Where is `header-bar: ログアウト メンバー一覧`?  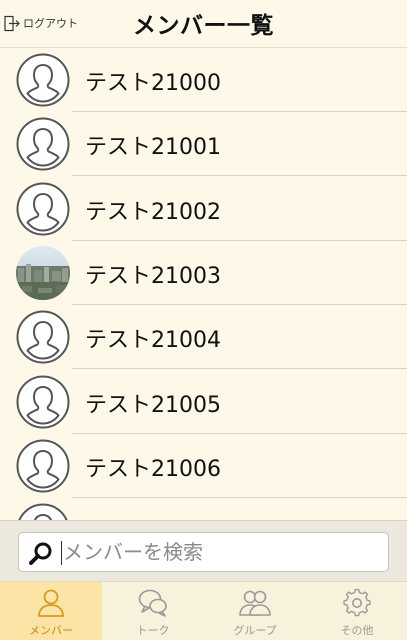 header-bar: ログアウト メンバー一覧 is located at coordinates (203, 24).